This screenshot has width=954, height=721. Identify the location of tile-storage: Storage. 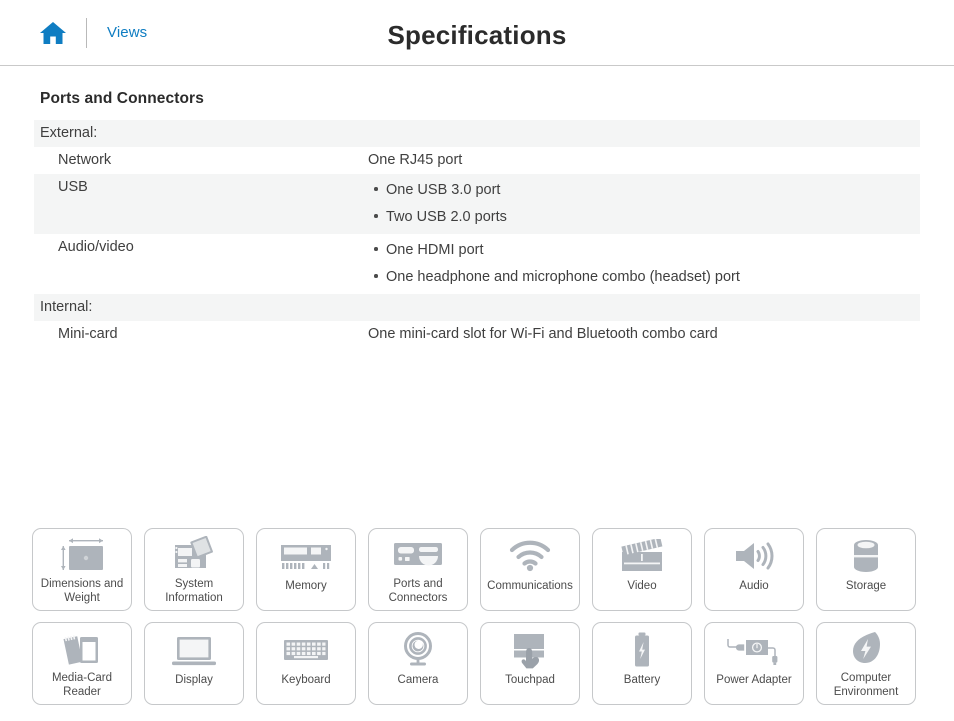
(866, 569).